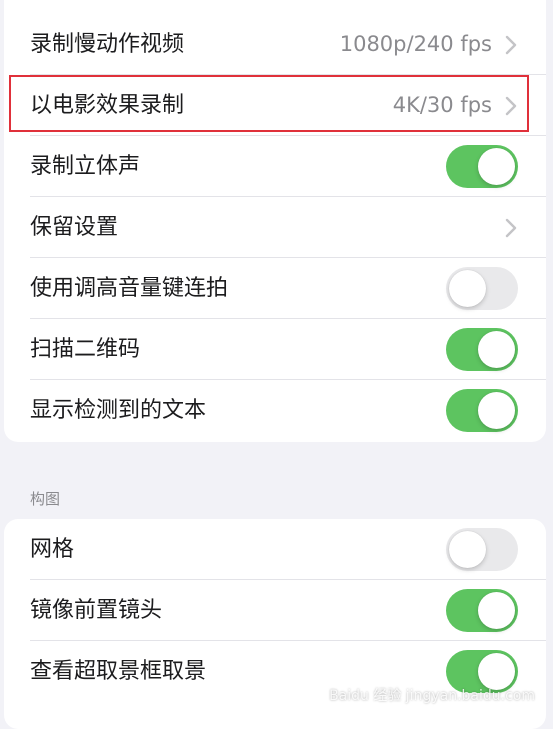 The height and width of the screenshot is (729, 553). I want to click on grid-toggle, so click(482, 549).